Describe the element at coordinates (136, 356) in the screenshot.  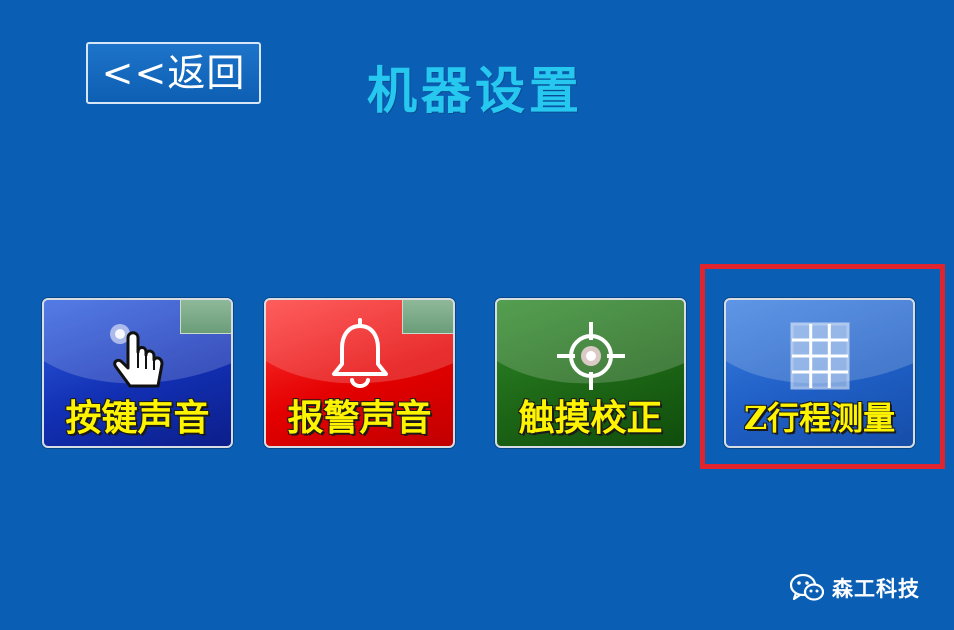
I see `hand-pointer-icon` at that location.